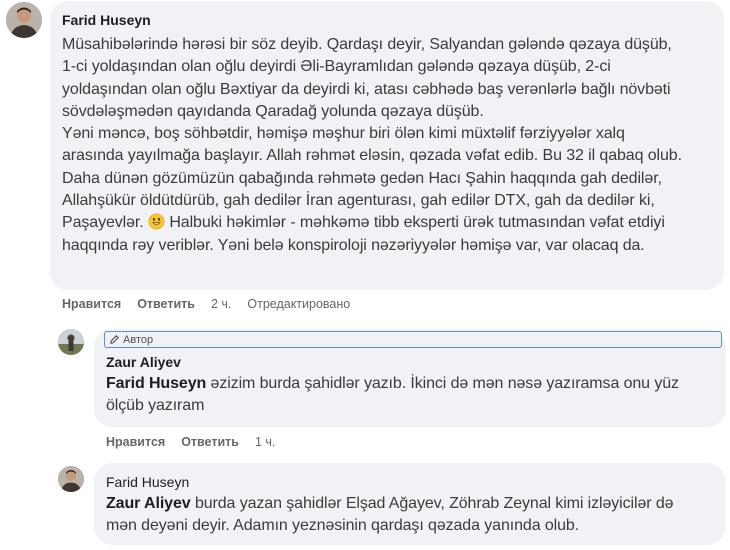 The height and width of the screenshot is (550, 730). What do you see at coordinates (148, 503) in the screenshot?
I see `mention-link: Zaur Aliyev` at bounding box center [148, 503].